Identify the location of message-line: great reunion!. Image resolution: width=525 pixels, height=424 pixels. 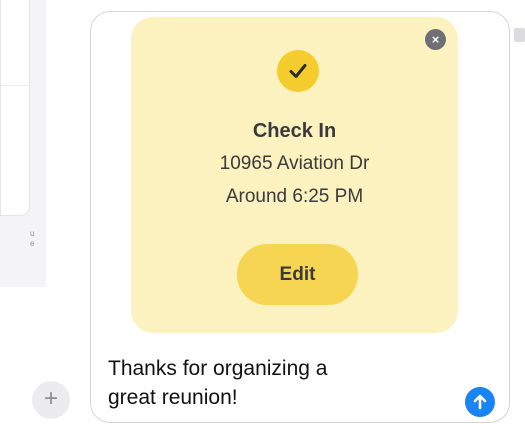
(173, 397).